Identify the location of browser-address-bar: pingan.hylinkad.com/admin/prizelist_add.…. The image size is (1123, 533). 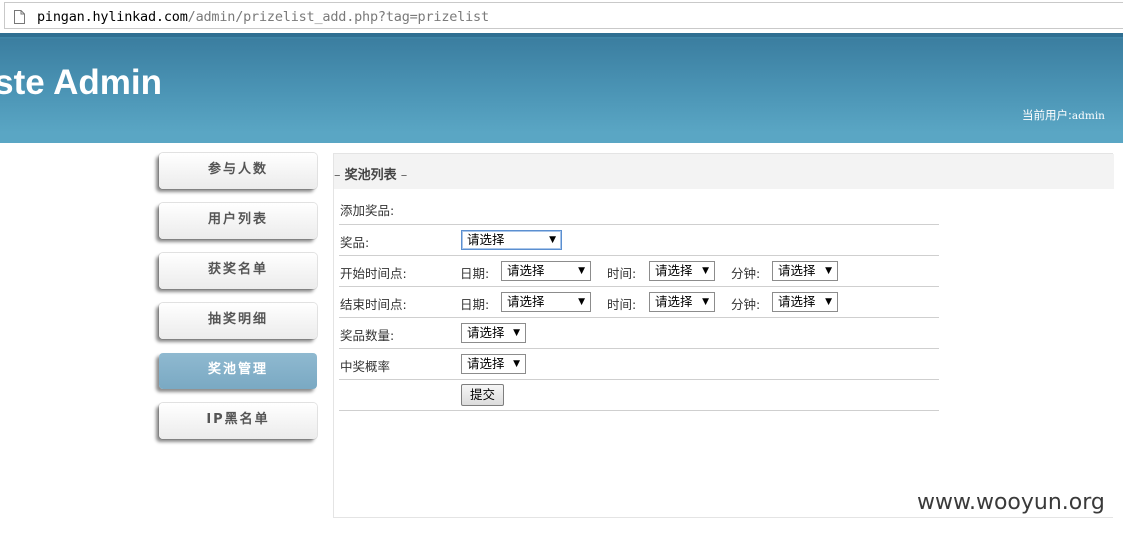
(561, 16).